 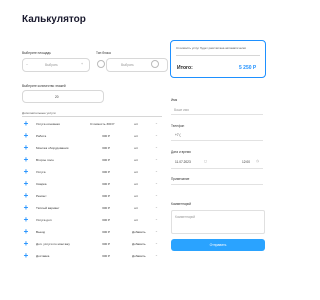 I want to click on list-item: + Второе поле 300 Р шт ⌄, so click(x=92, y=160).